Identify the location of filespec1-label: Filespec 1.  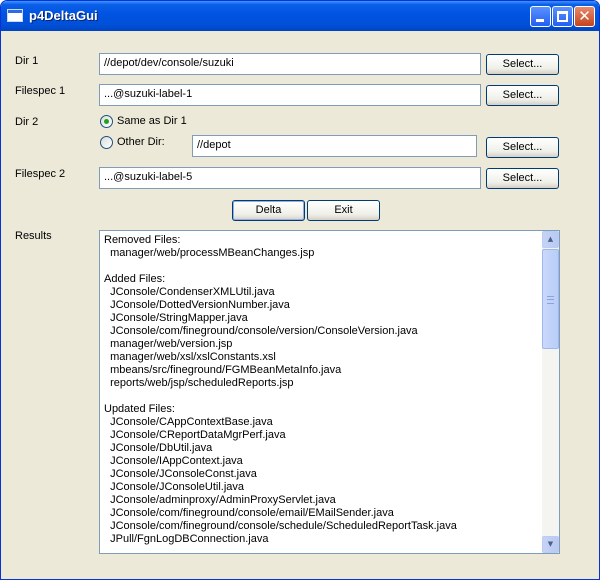
(40, 91).